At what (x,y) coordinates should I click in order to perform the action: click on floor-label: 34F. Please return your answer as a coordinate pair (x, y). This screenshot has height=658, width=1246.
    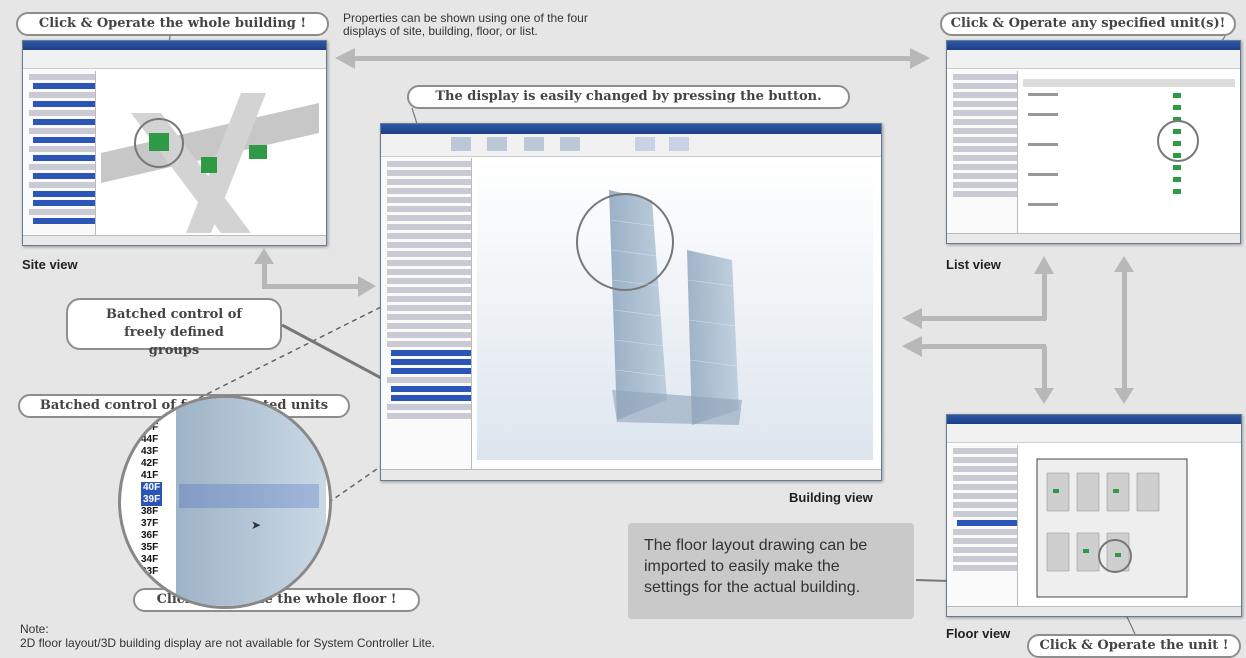
    Looking at the image, I should click on (151, 560).